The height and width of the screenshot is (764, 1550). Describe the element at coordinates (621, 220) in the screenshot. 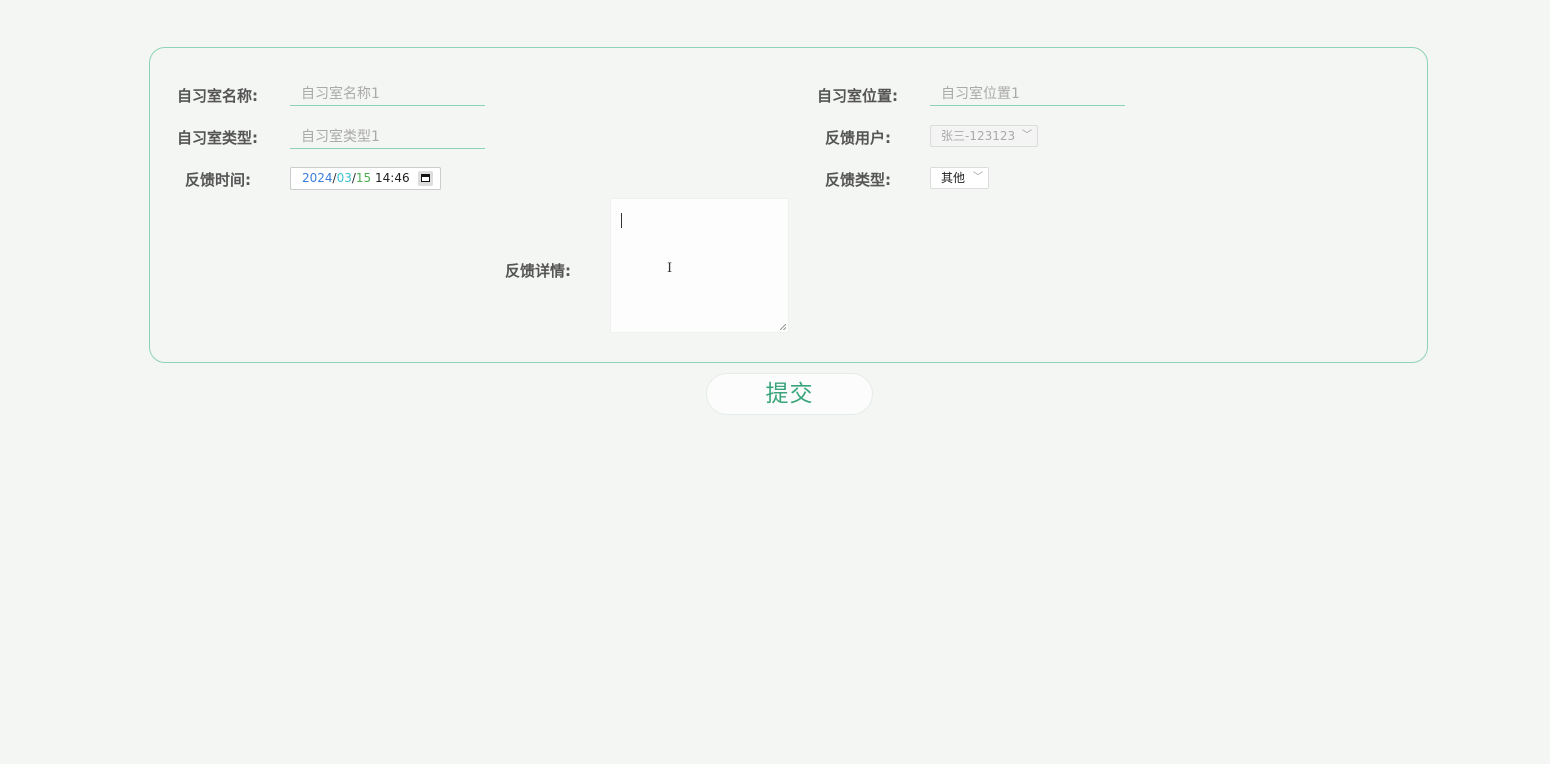

I see `text-caret` at that location.